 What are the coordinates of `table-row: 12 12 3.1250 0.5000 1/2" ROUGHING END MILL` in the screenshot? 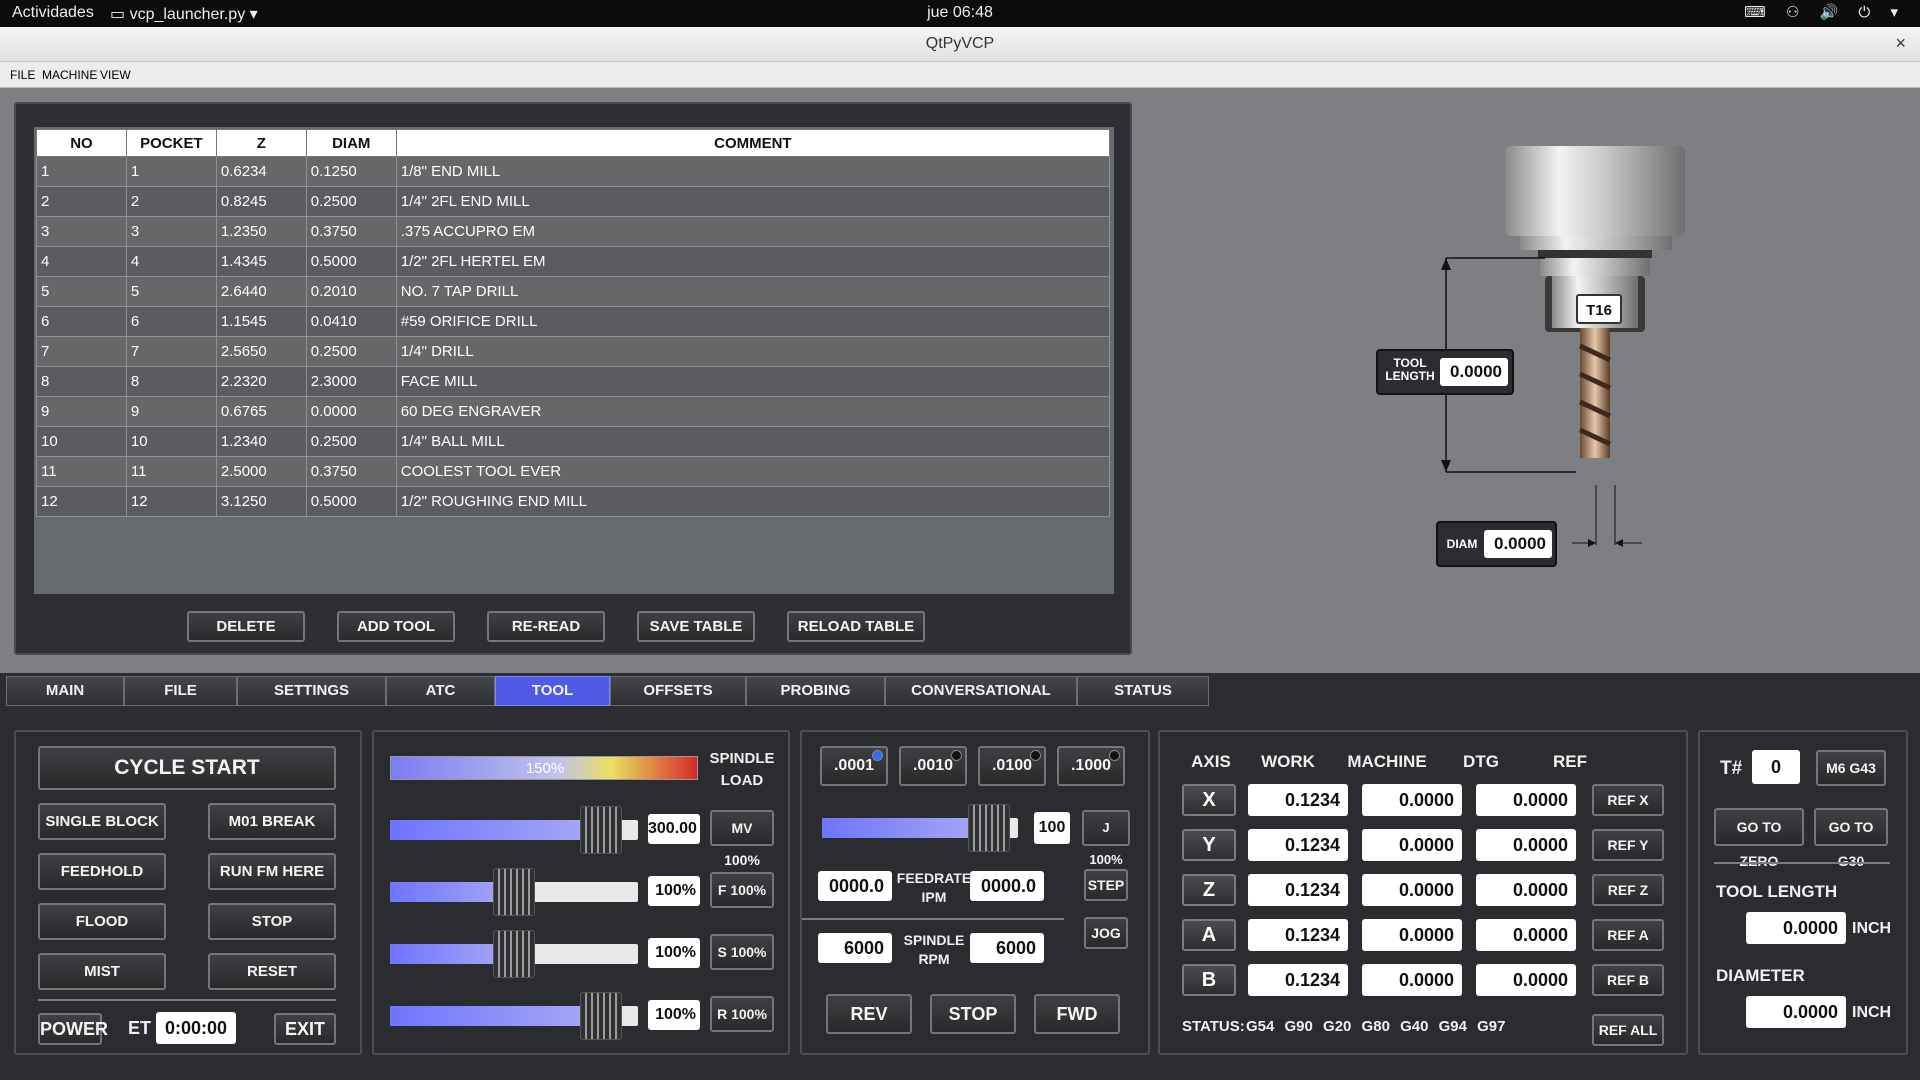 It's located at (573, 501).